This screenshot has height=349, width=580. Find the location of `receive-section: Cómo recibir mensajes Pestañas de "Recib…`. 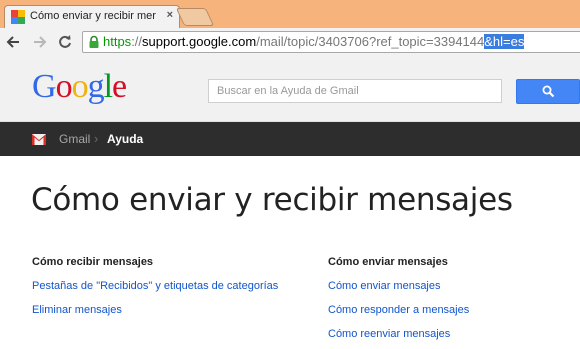

receive-section: Cómo recibir mensajes Pestañas de "Recib… is located at coordinates (157, 290).